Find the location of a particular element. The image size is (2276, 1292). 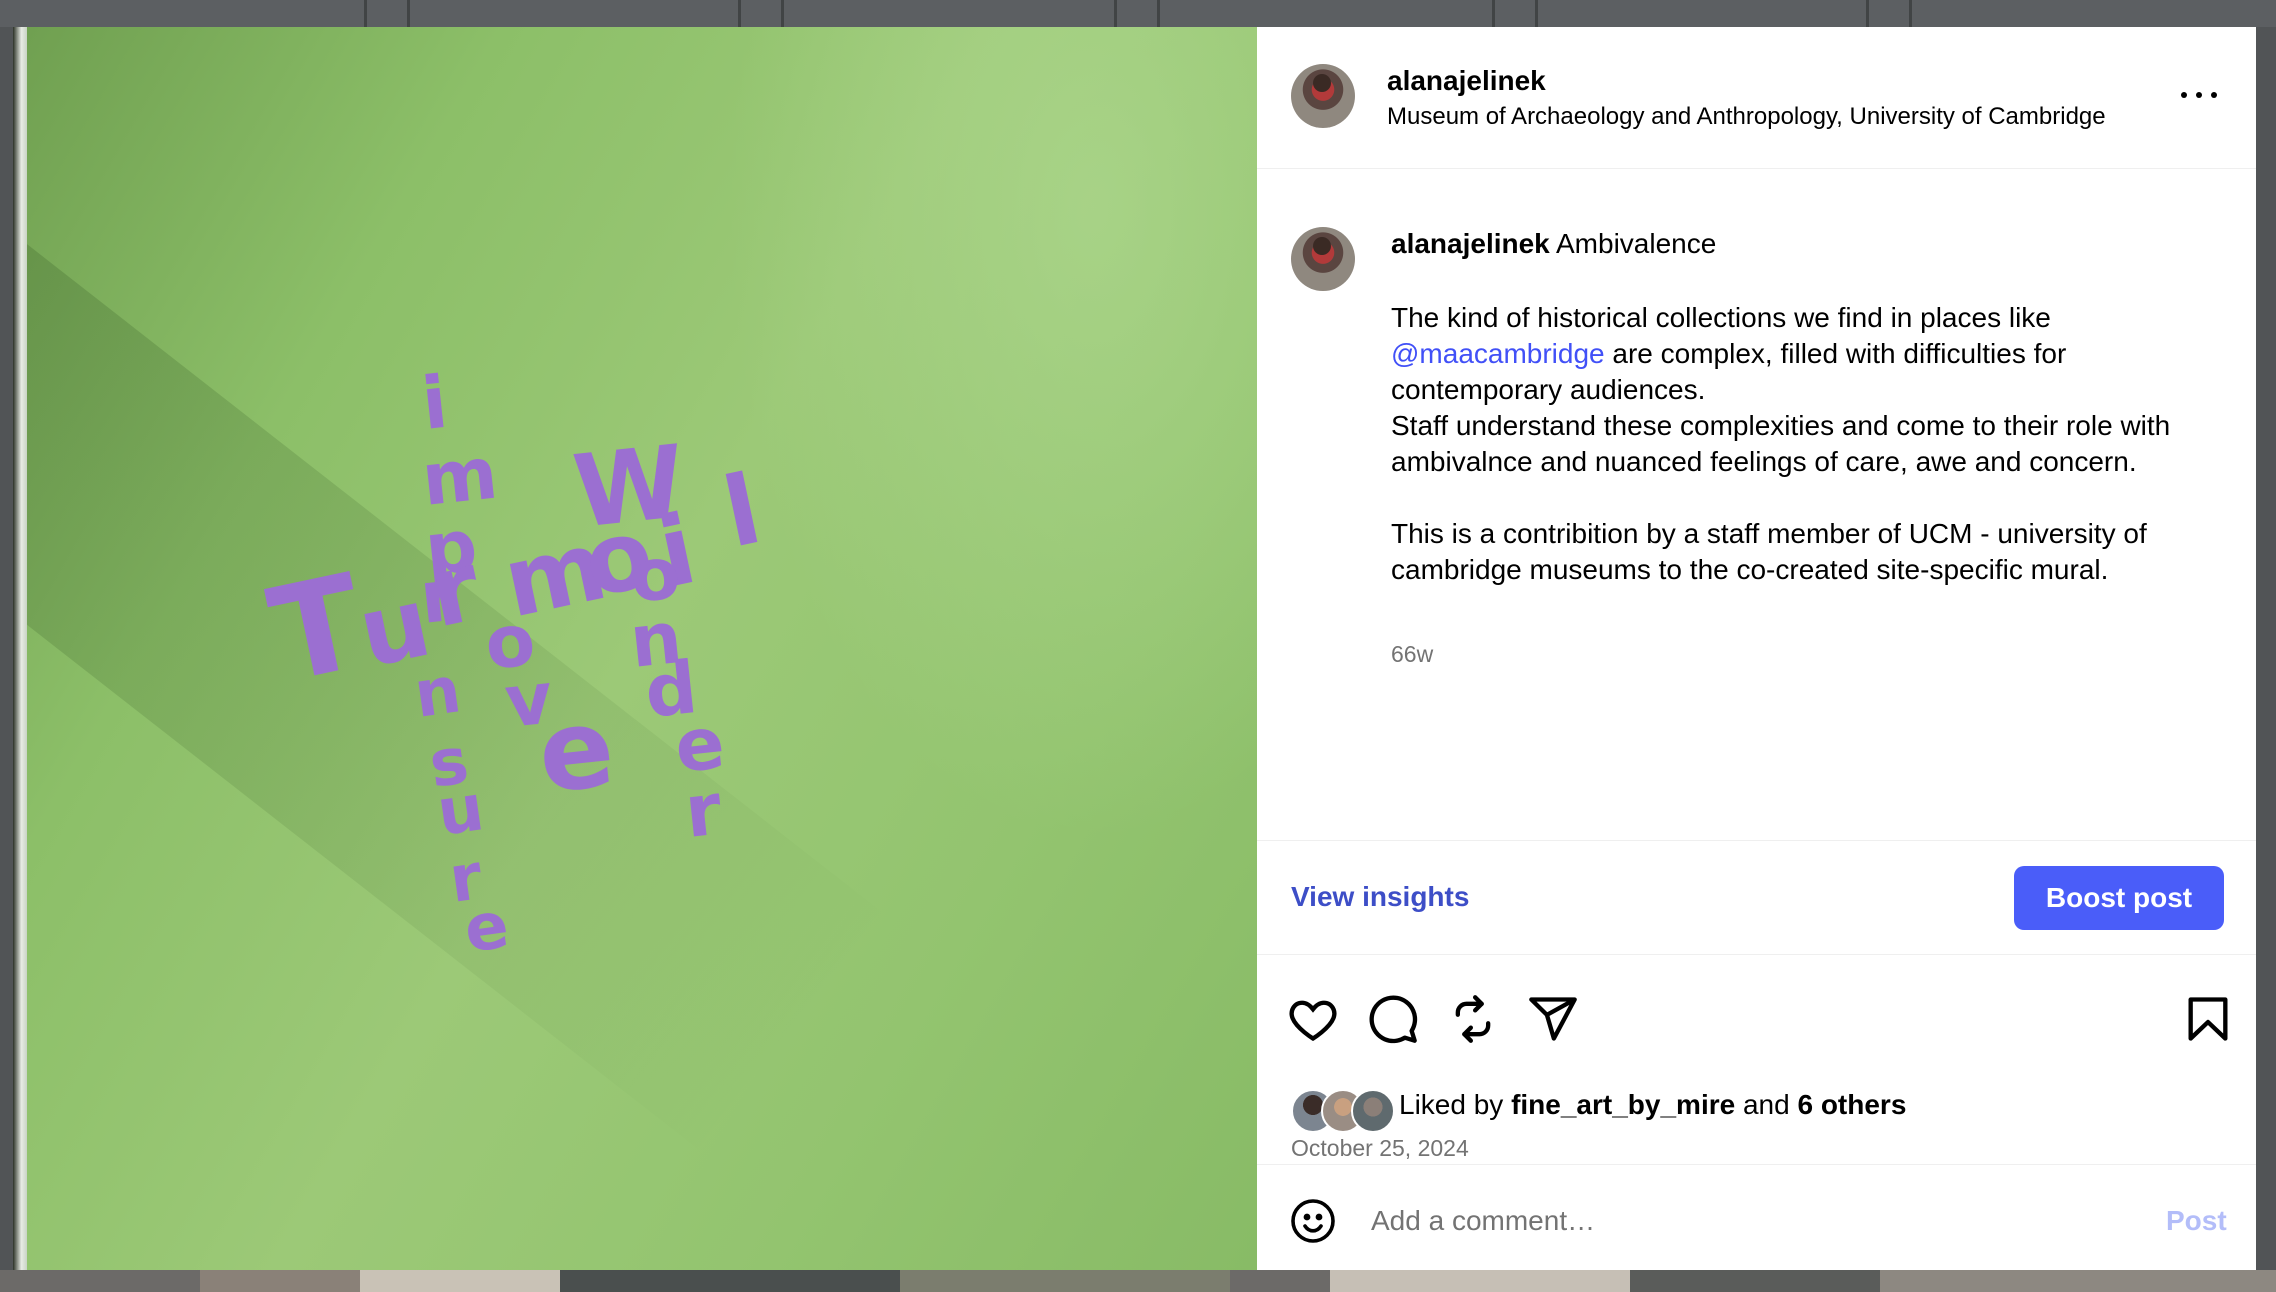

send-icon is located at coordinates (1553, 1019).